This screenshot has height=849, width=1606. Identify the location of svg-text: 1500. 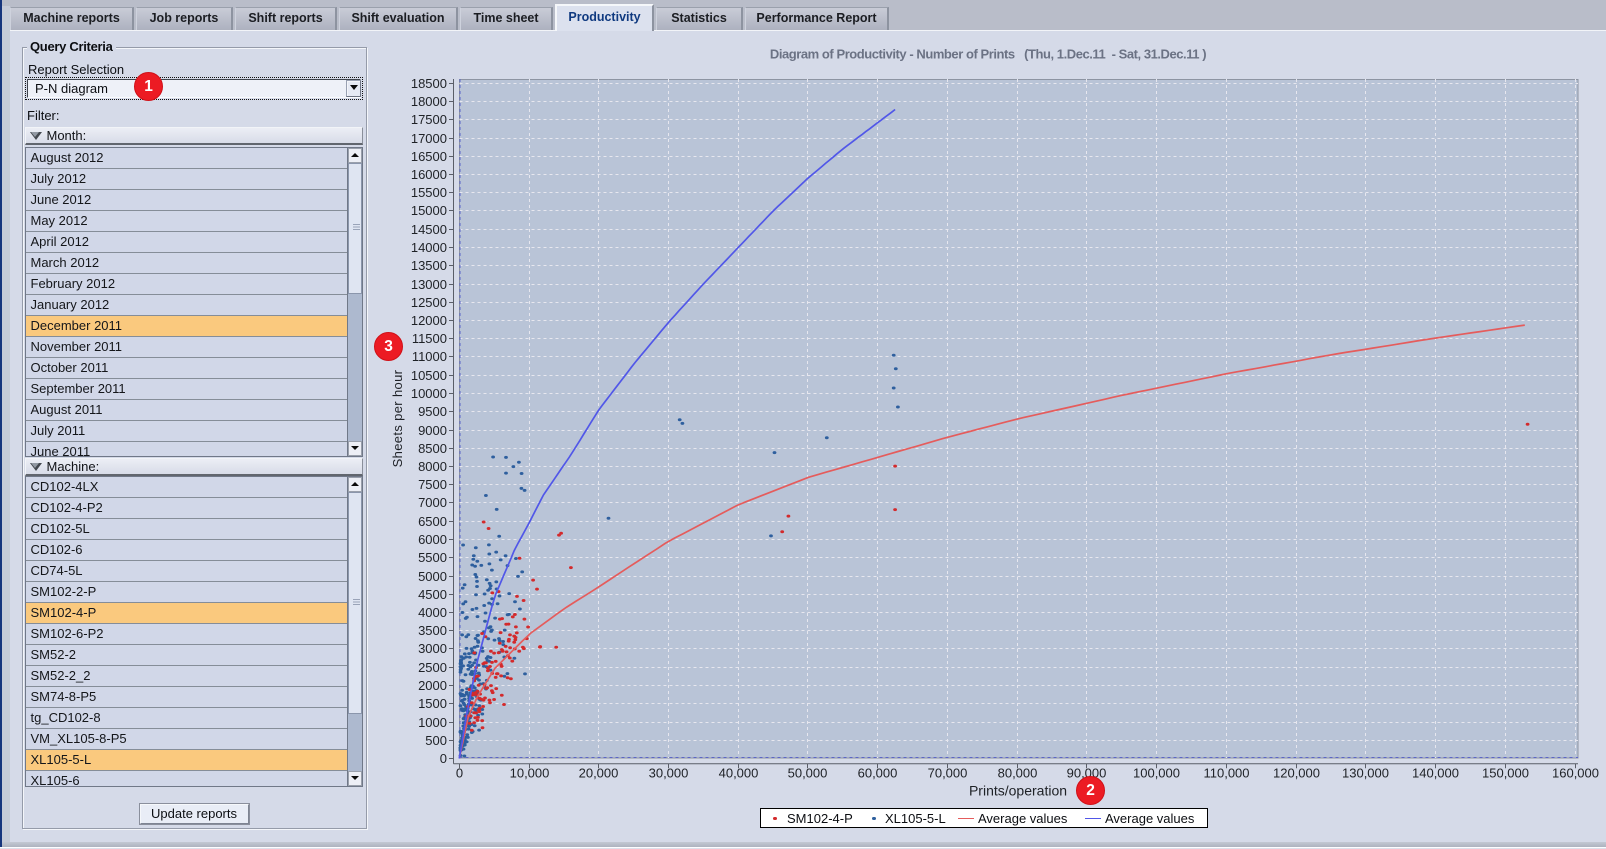
(432, 703).